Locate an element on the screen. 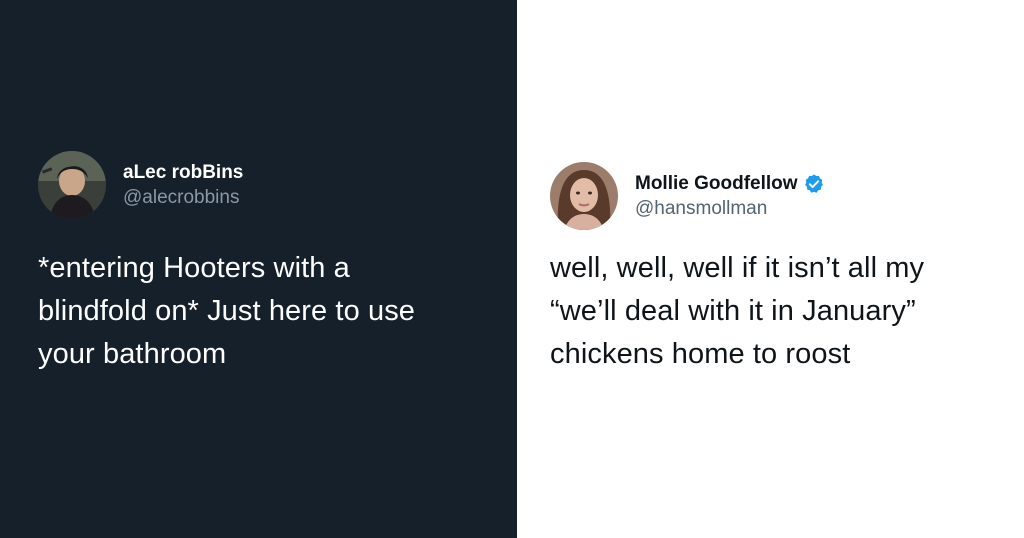 The width and height of the screenshot is (1024, 538). right-tweet-header: Mollie Goodfellow @hansmollman is located at coordinates (687, 196).